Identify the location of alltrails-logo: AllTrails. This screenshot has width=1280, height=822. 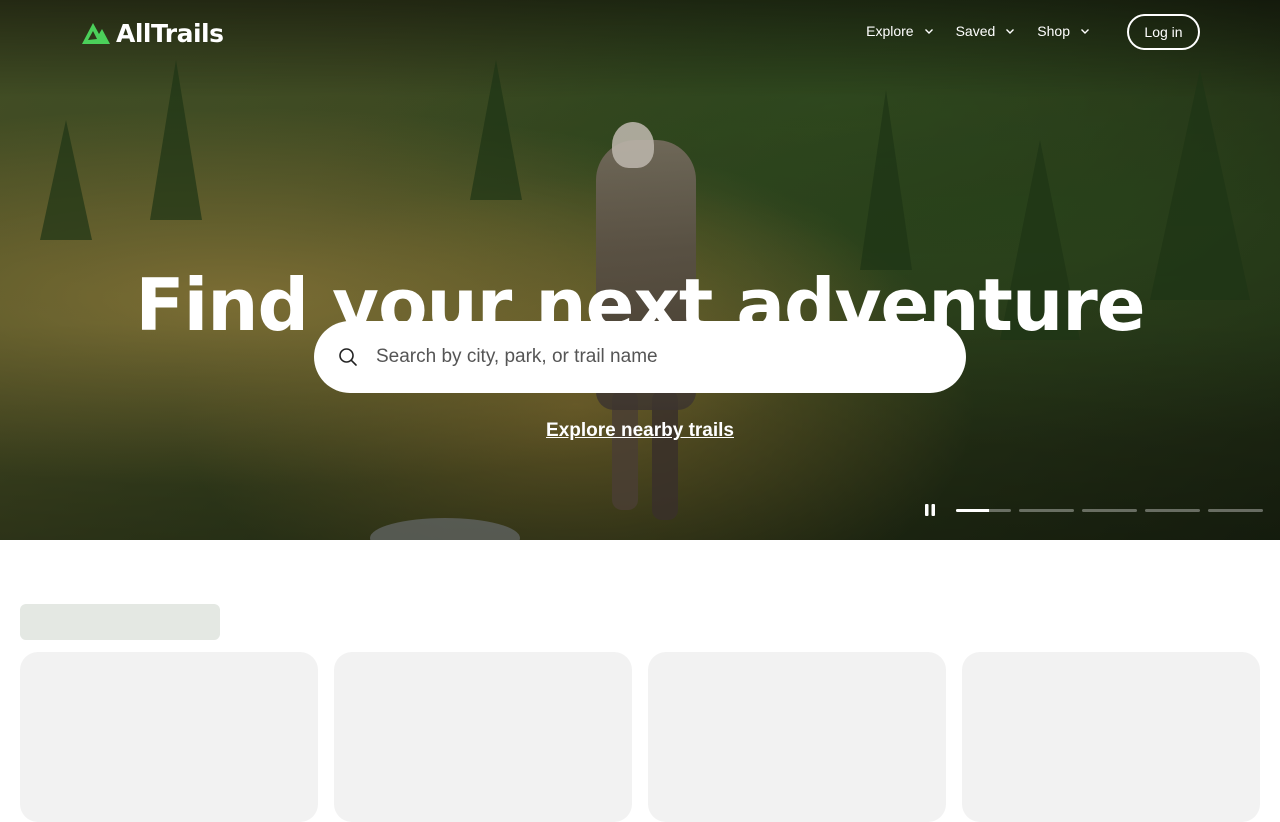
(152, 33).